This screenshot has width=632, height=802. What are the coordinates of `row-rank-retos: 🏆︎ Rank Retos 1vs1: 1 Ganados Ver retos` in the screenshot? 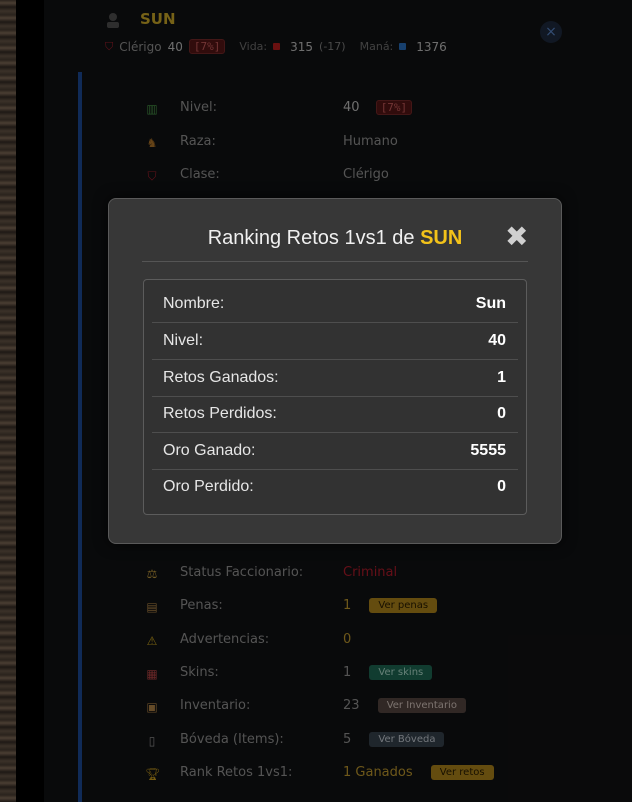 It's located at (375, 775).